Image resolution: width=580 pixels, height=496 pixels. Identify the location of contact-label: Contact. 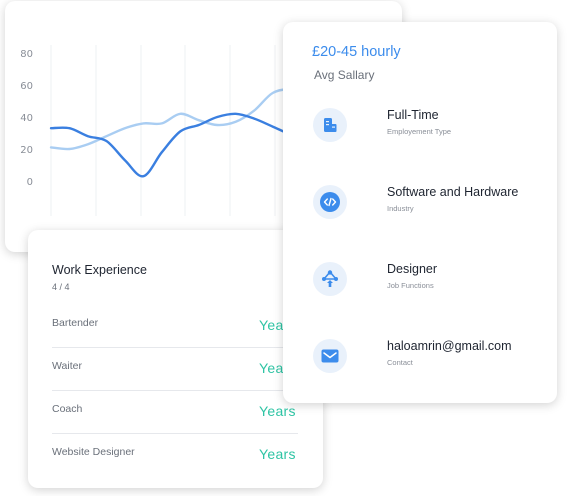
(400, 362).